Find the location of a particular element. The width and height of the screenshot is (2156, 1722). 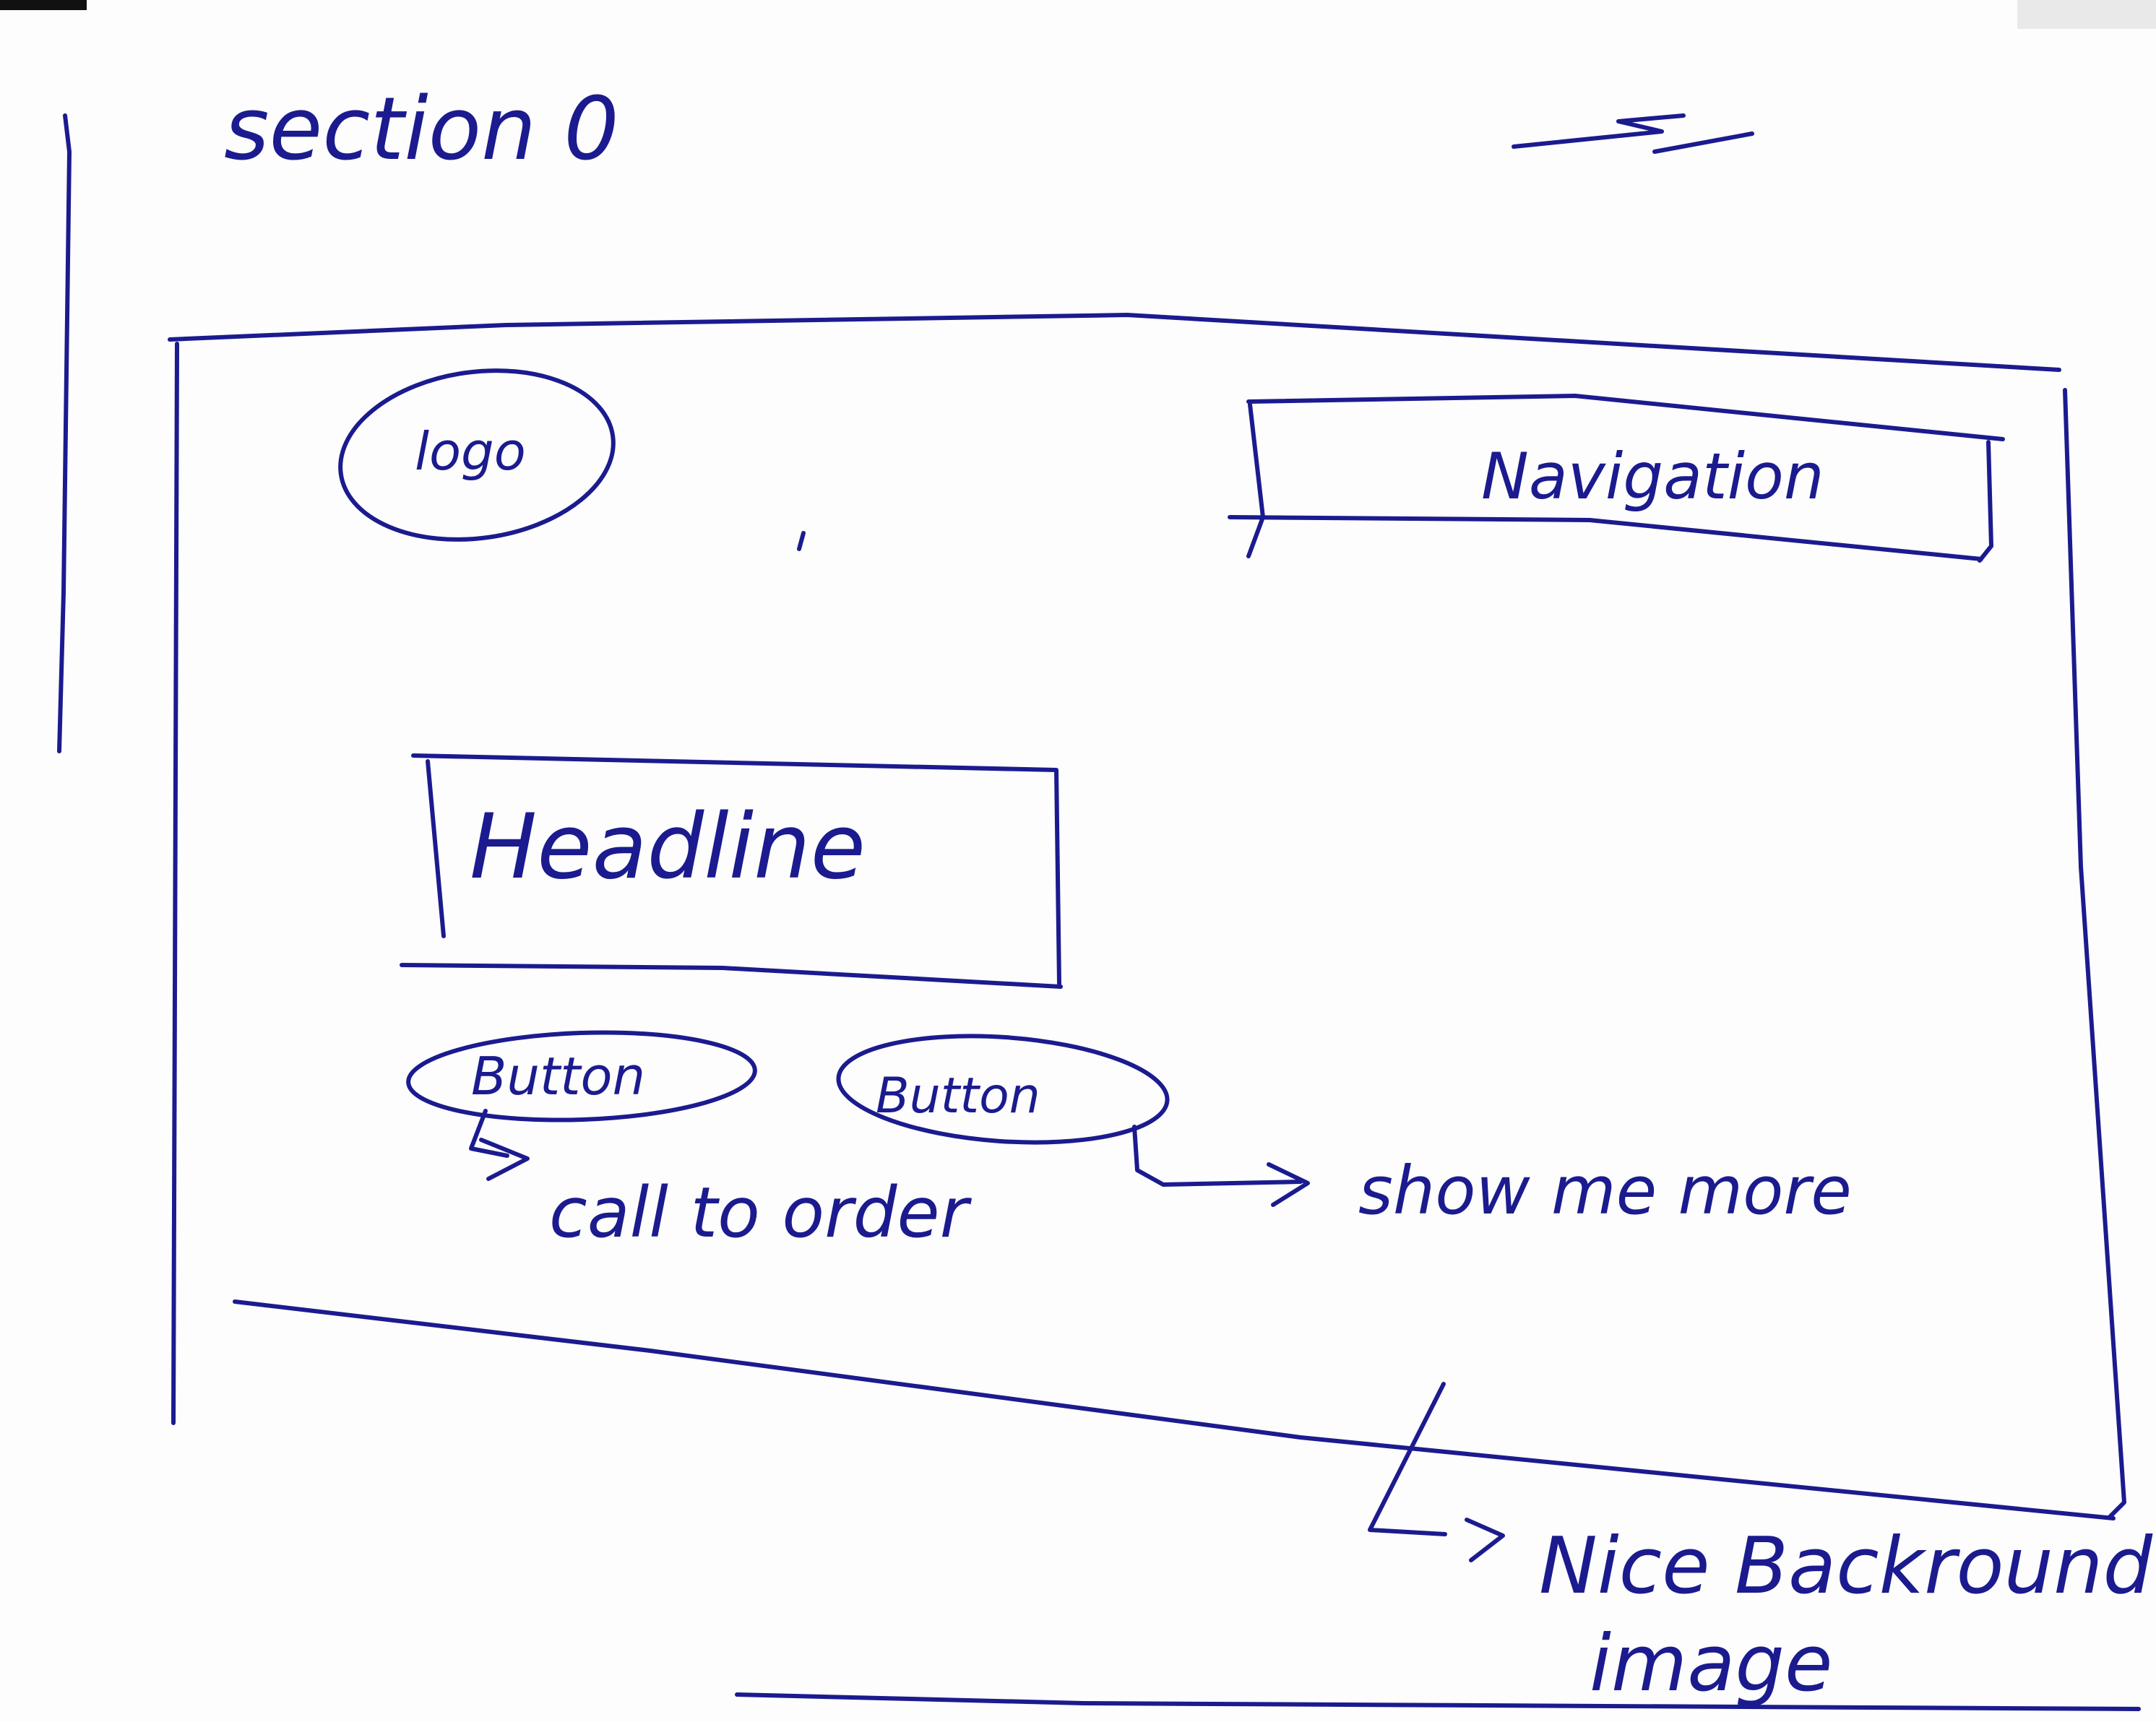

section-title: section 0 is located at coordinates (421, 129).